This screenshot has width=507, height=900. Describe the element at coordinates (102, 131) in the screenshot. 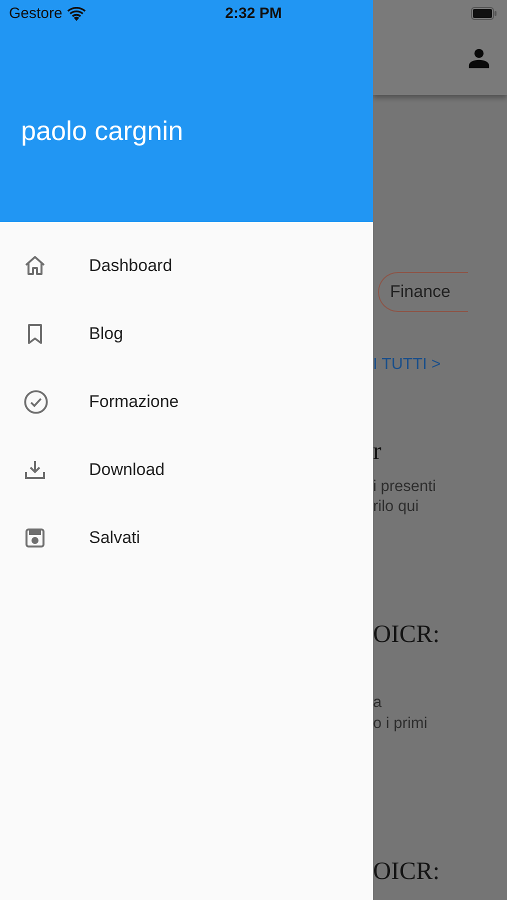

I see `user-name: paolo cargnin` at that location.